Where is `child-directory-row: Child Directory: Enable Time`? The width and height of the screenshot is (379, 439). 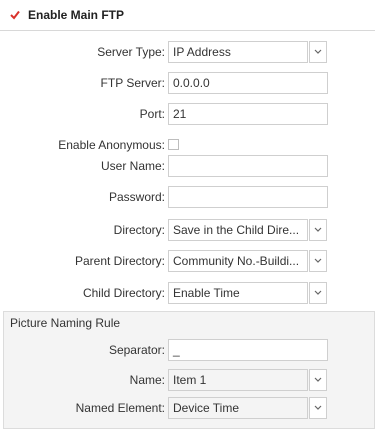
child-directory-row: Child Directory: Enable Time is located at coordinates (189, 293).